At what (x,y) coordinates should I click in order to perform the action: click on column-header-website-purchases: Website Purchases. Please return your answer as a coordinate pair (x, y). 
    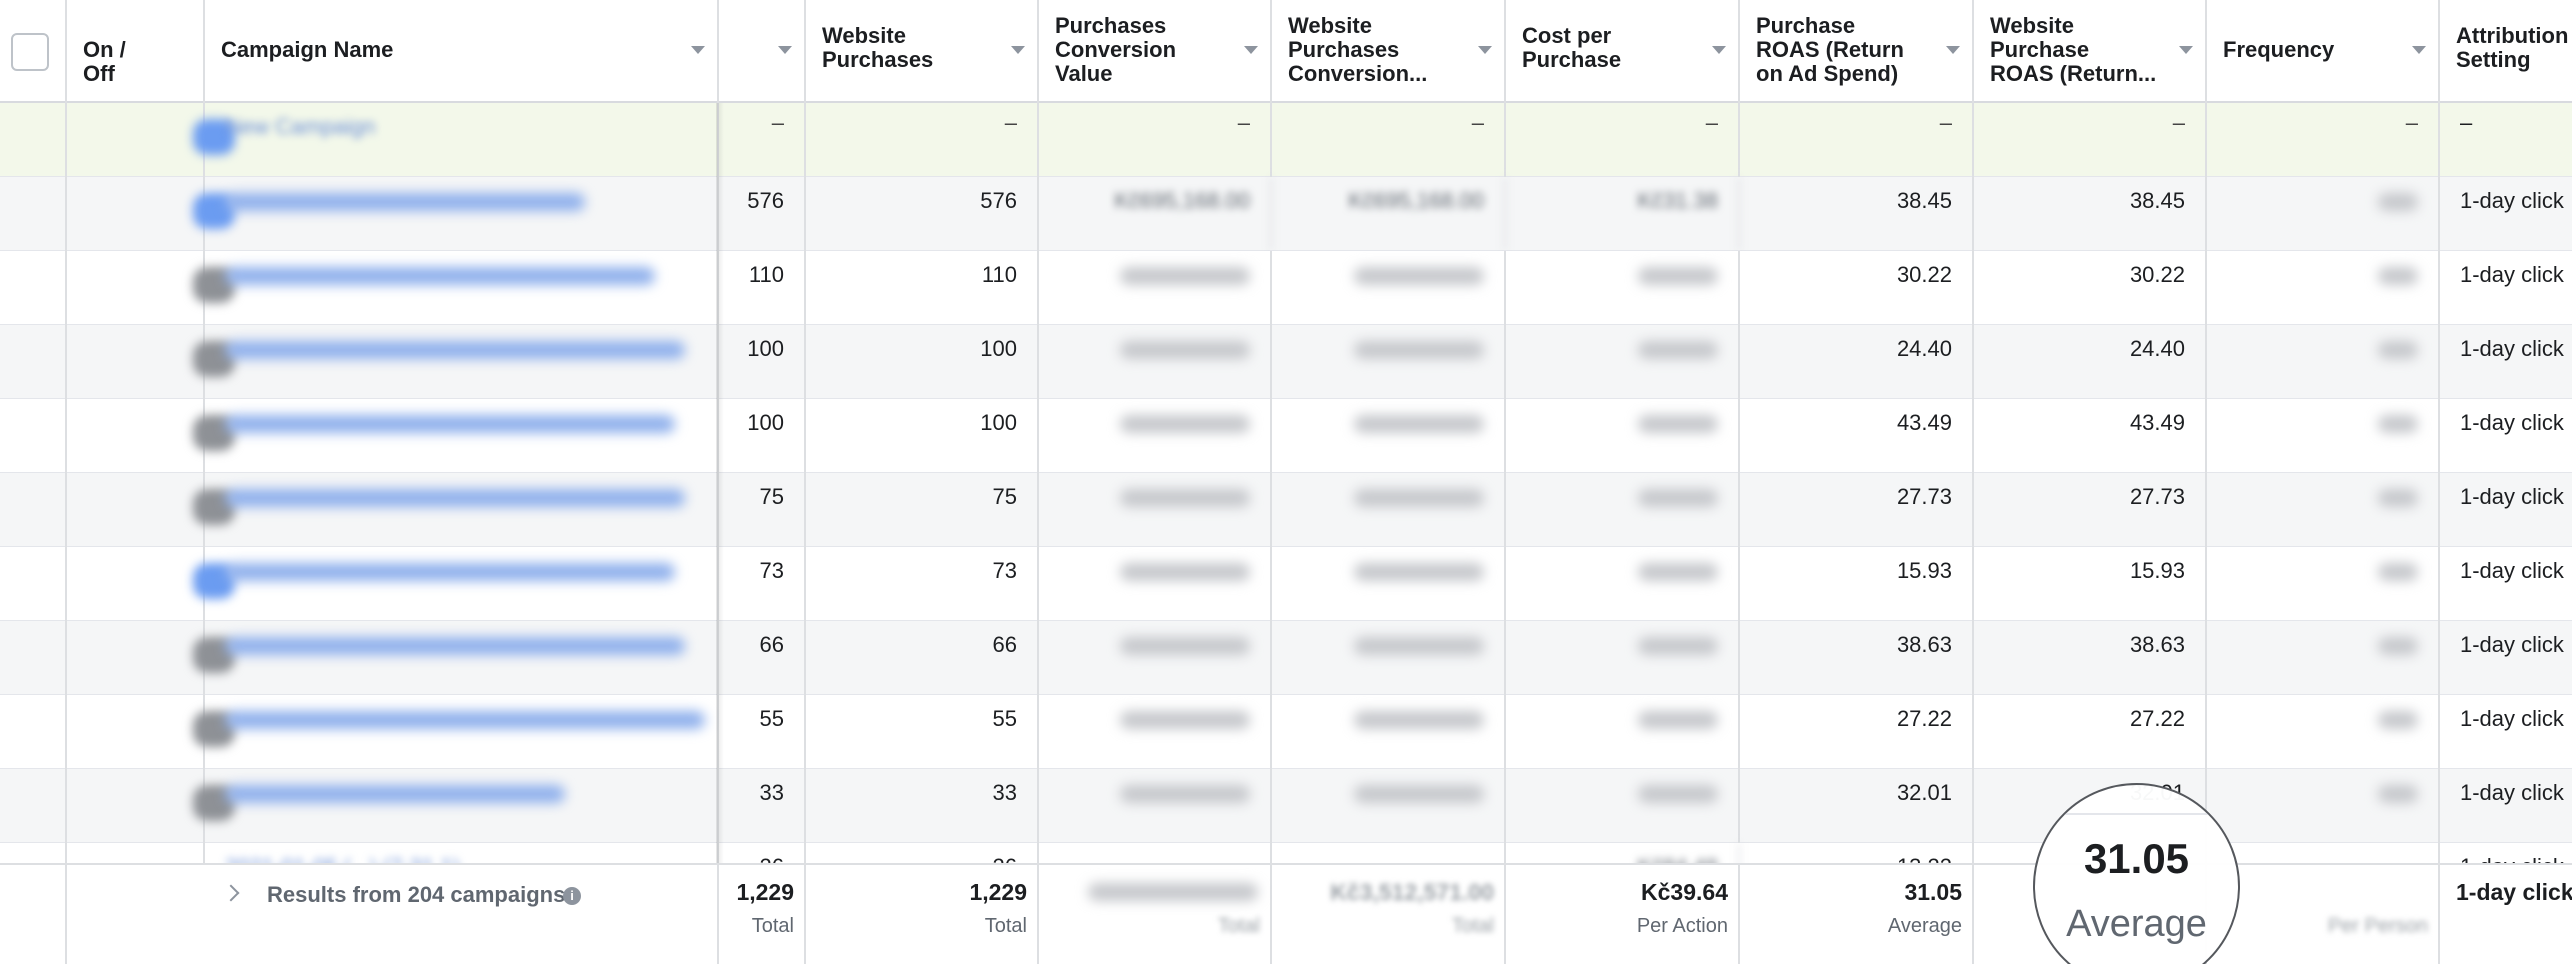
    Looking at the image, I should click on (922, 51).